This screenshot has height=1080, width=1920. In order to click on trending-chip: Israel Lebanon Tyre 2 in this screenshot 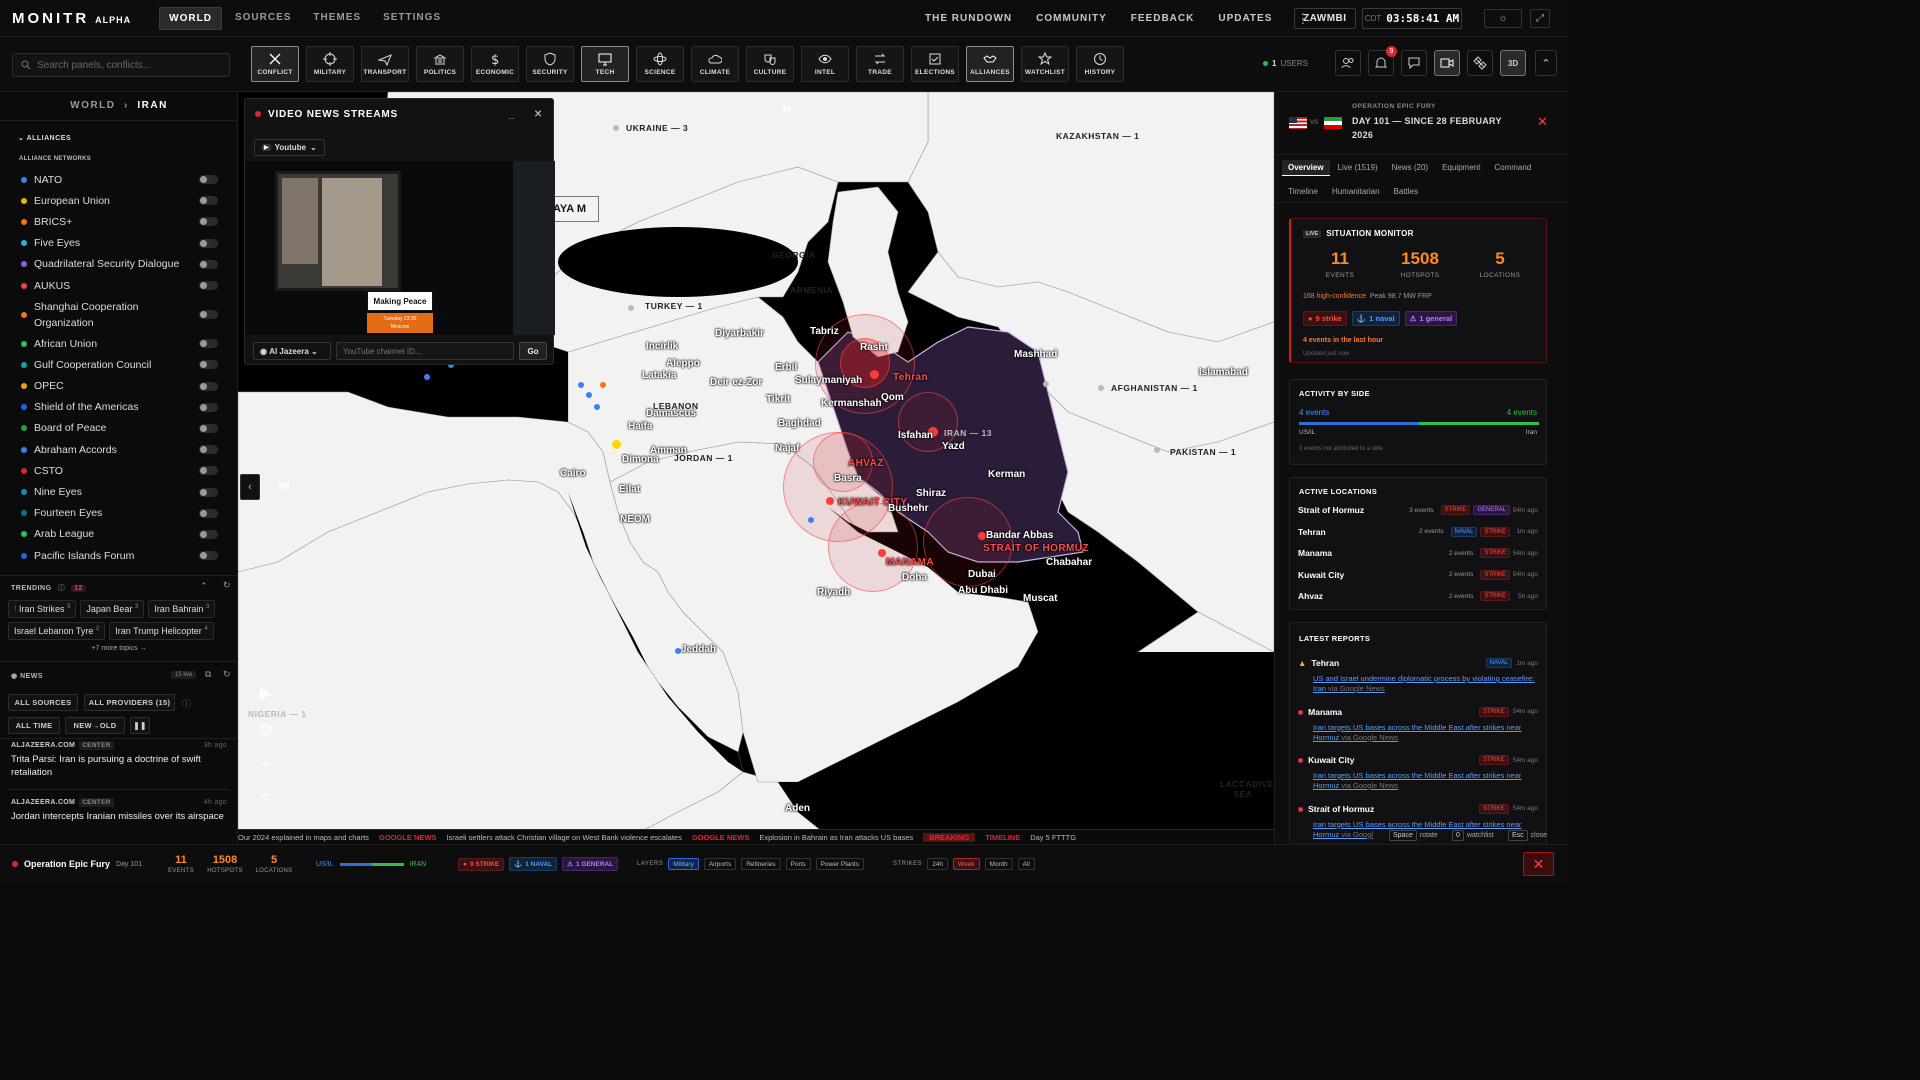, I will do `click(57, 631)`.